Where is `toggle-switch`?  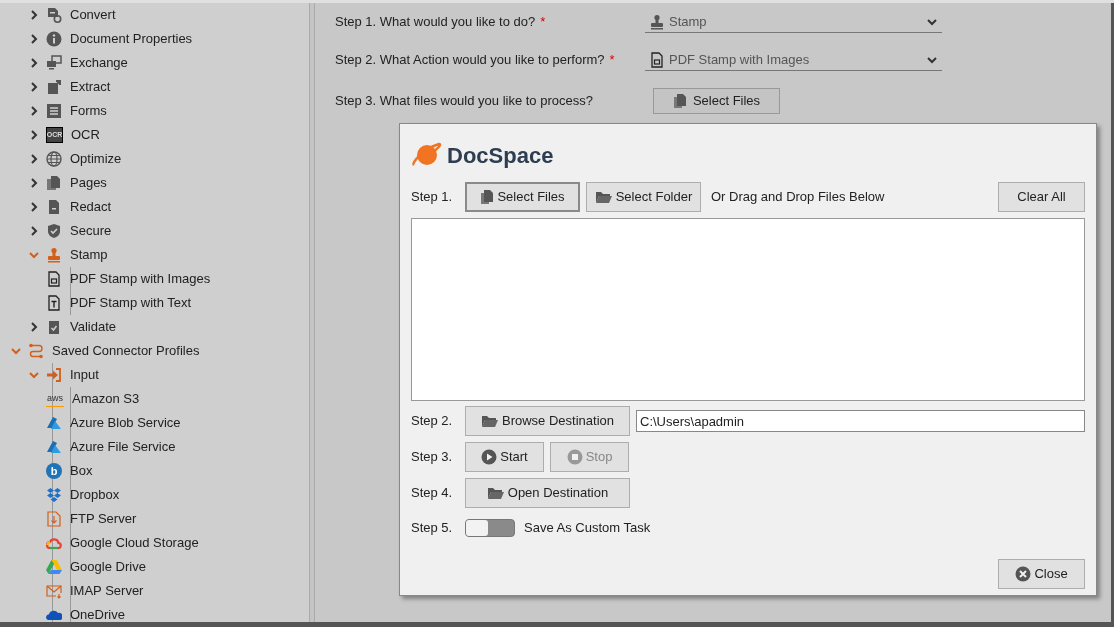 toggle-switch is located at coordinates (490, 528).